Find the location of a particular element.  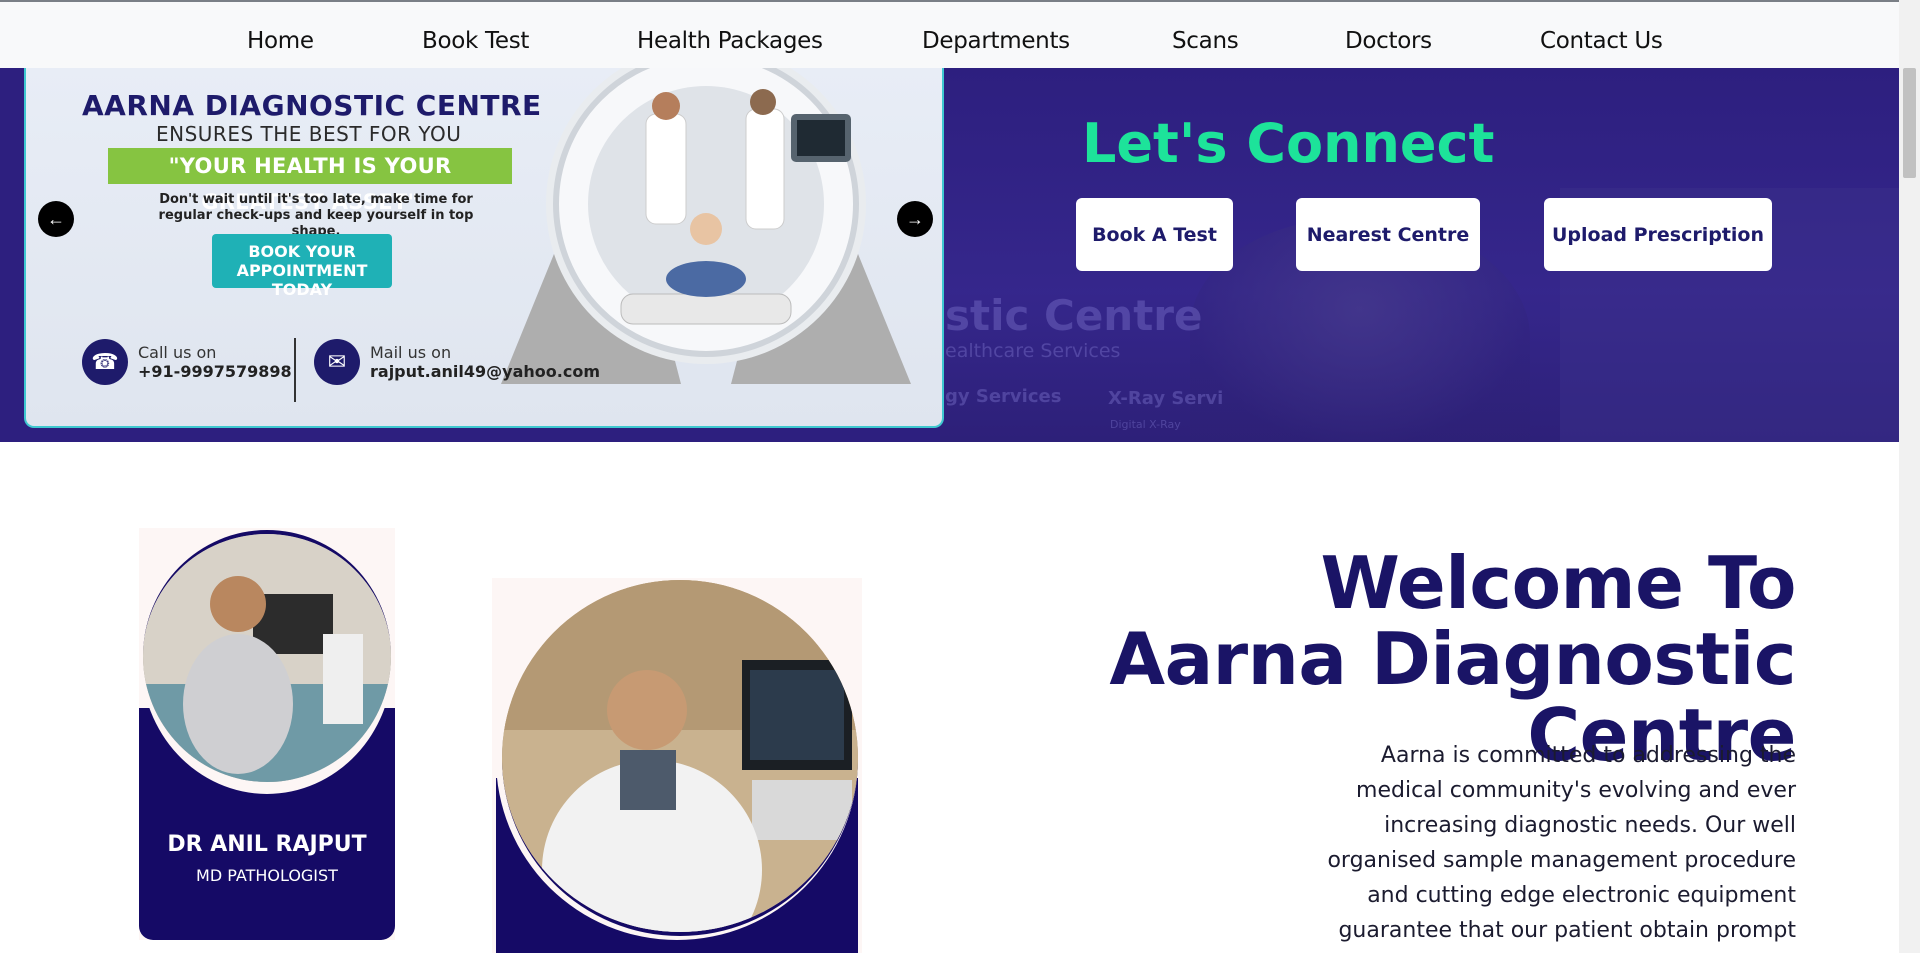

lets-connect-title: Let's Connect is located at coordinates (1288, 143).